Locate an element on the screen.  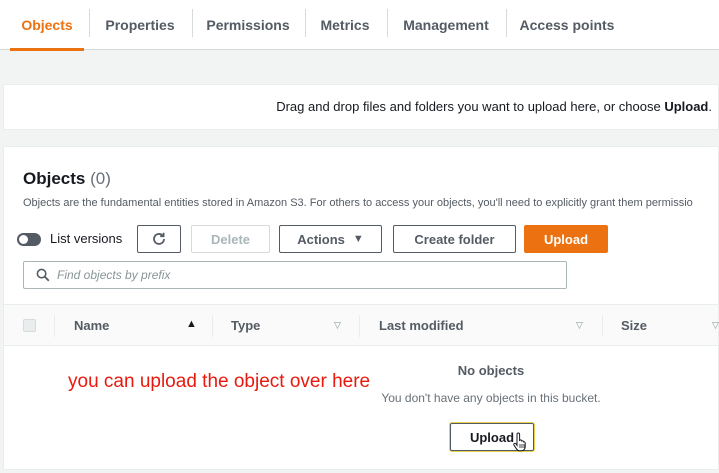
tab-properties: Properties is located at coordinates (140, 25).